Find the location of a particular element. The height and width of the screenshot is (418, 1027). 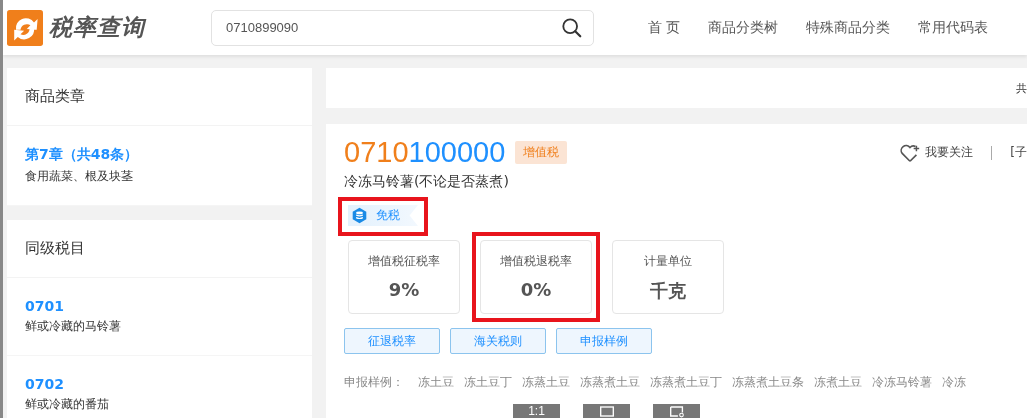

search-box: 0710899090 is located at coordinates (402, 27).